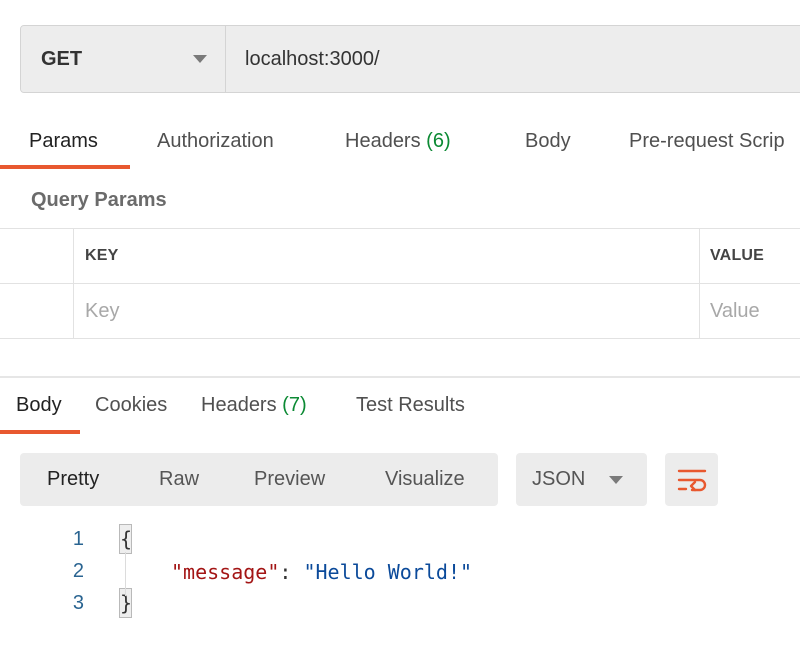  I want to click on response-tab-body: Body, so click(39, 405).